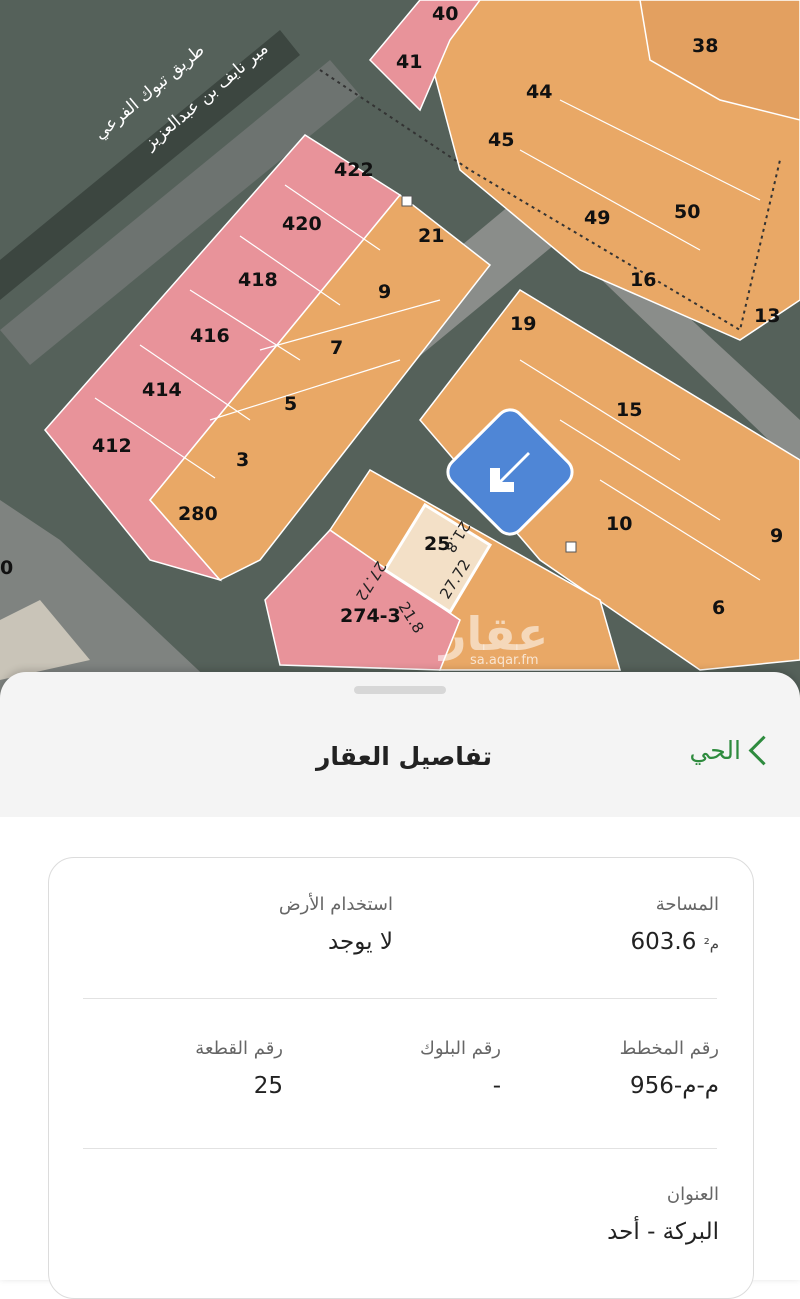 The height and width of the screenshot is (1299, 800). What do you see at coordinates (619, 524) in the screenshot?
I see `plot-label: 10` at bounding box center [619, 524].